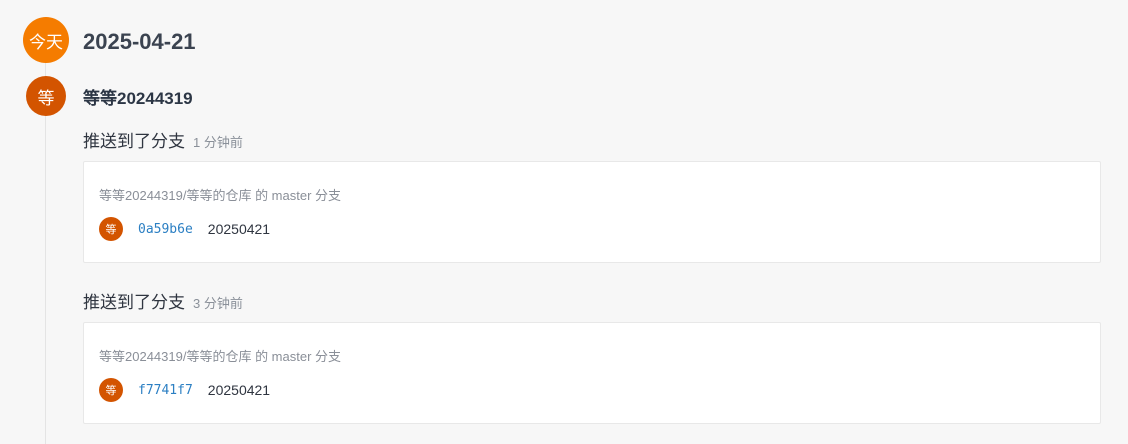  Describe the element at coordinates (139, 41) in the screenshot. I see `date-heading: 2025-04-21` at that location.